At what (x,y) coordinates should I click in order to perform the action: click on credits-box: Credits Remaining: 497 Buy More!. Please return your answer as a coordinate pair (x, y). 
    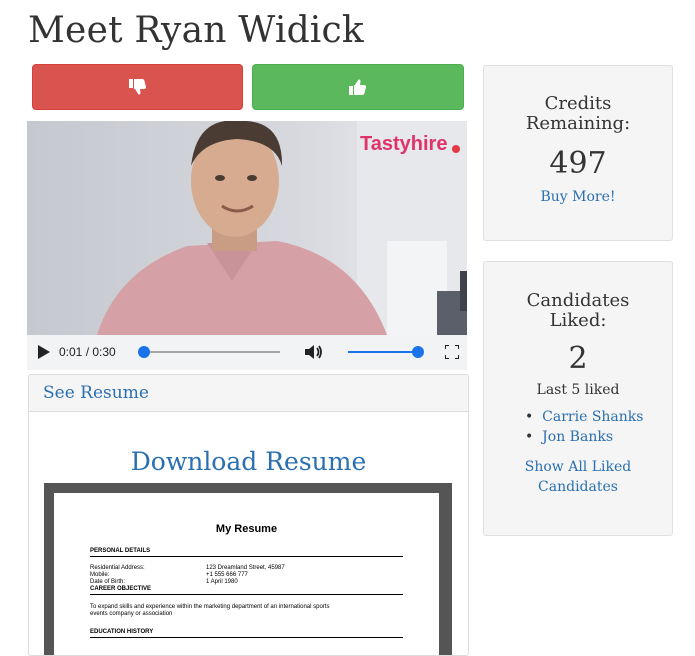
    Looking at the image, I should click on (578, 153).